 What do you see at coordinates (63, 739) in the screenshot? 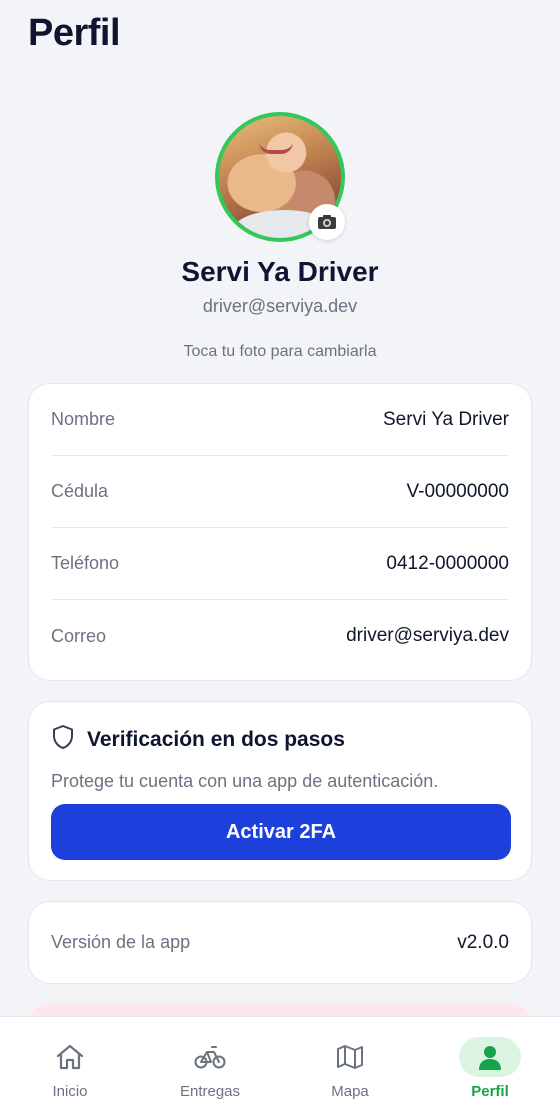
I see `shield-icon` at bounding box center [63, 739].